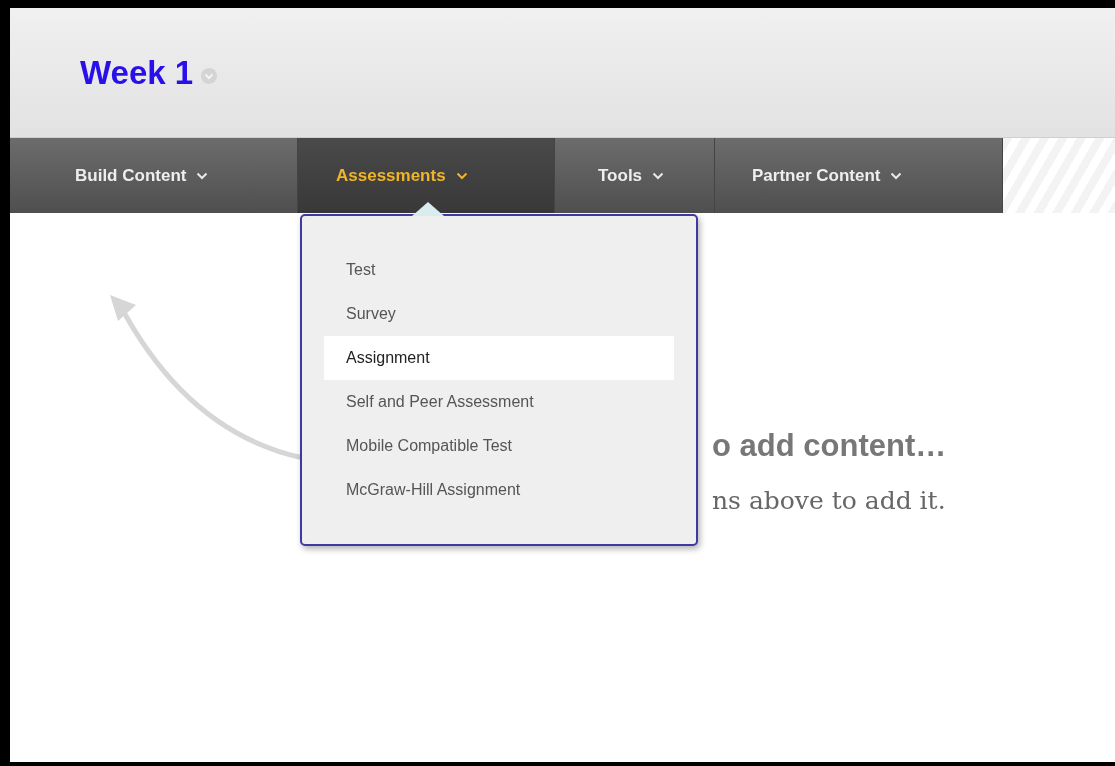 This screenshot has height=766, width=1115. Describe the element at coordinates (635, 175) in the screenshot. I see `menu-tab: Tools` at that location.